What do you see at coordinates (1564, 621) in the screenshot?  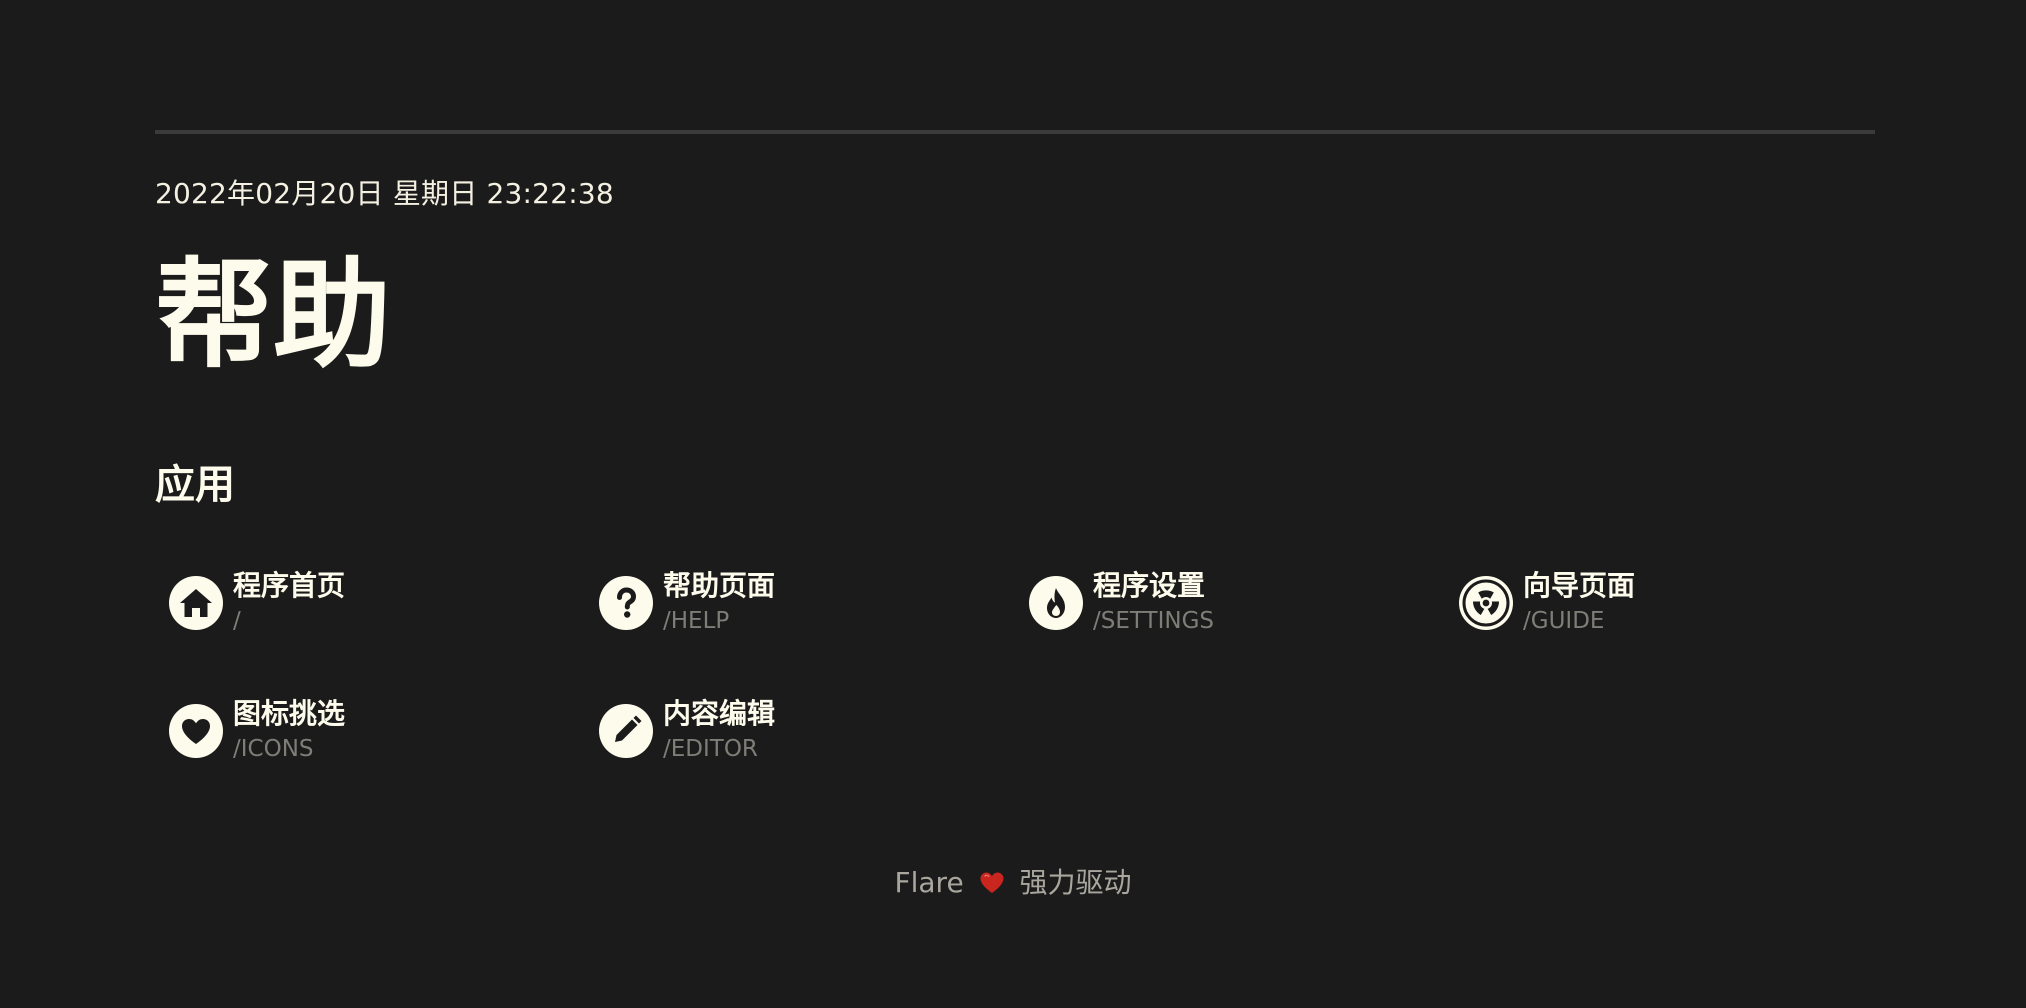 I see `app-path: /GUIDE` at bounding box center [1564, 621].